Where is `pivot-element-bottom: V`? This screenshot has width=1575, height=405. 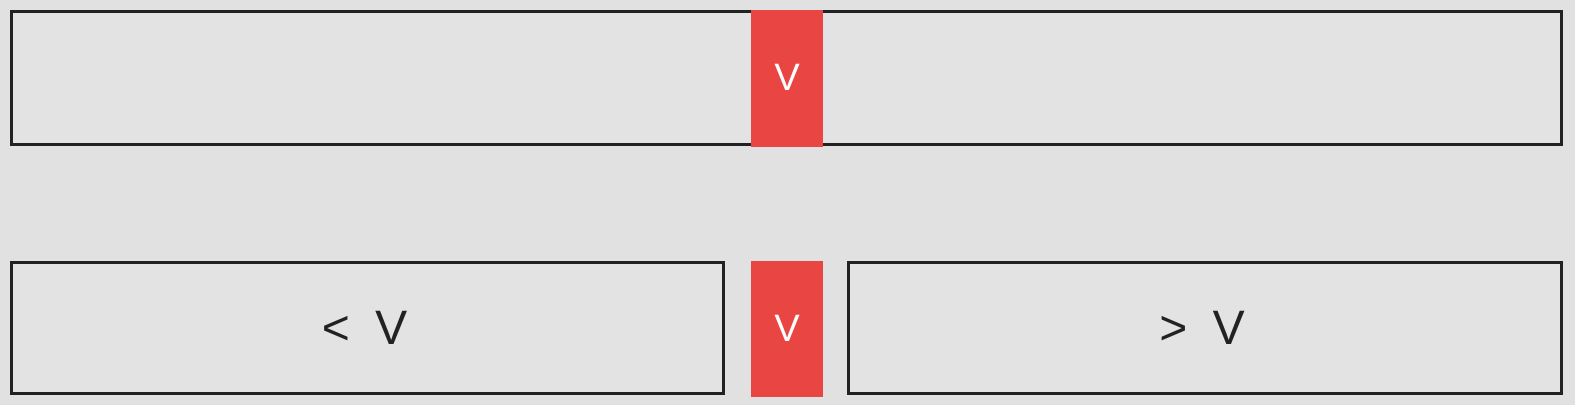
pivot-element-bottom: V is located at coordinates (787, 329).